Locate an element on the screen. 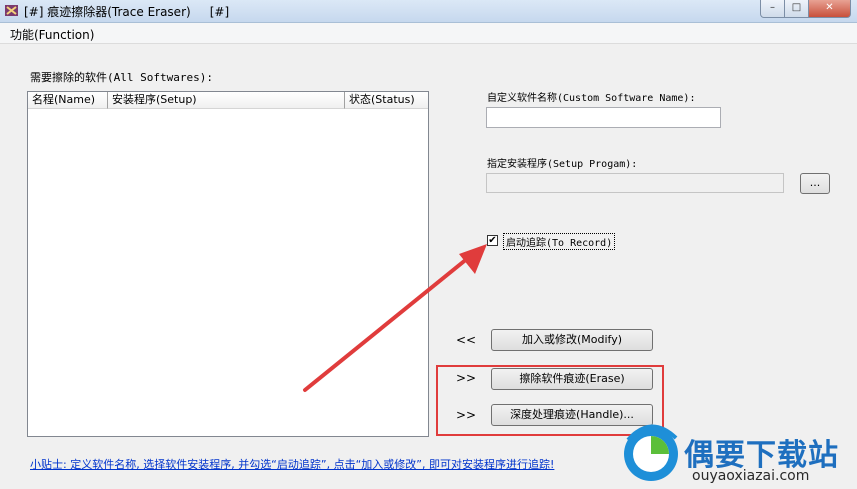 Image resolution: width=857 pixels, height=489 pixels. setup-program-input is located at coordinates (635, 183).